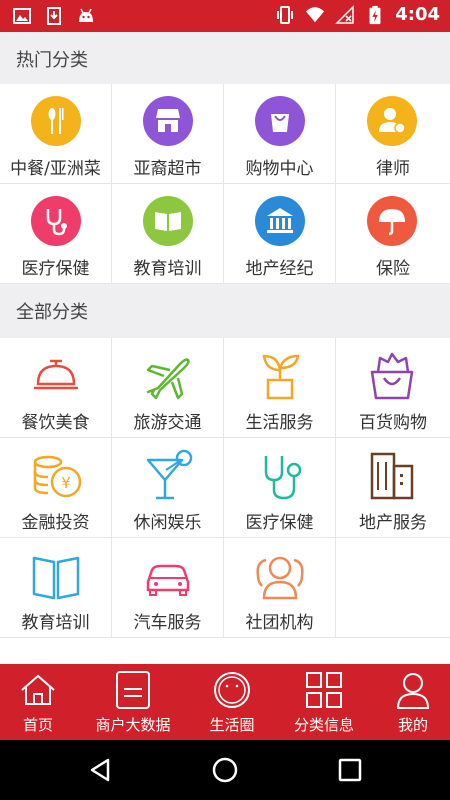  I want to click on download-icon, so click(54, 16).